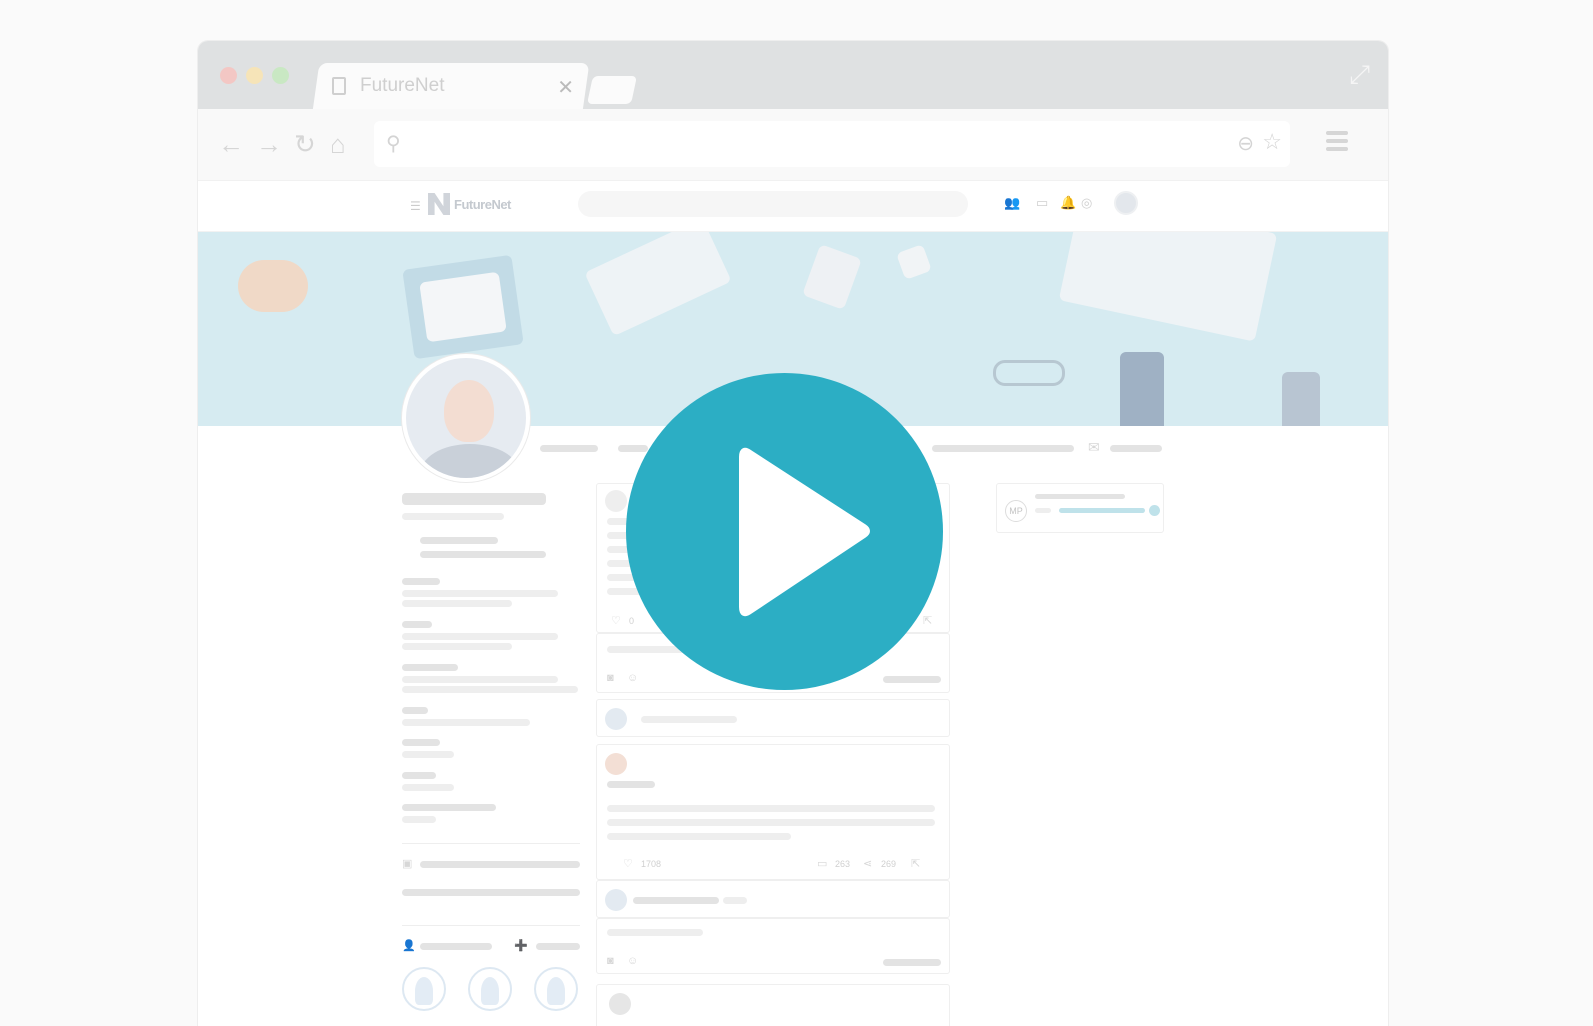  I want to click on play-video-button, so click(784, 531).